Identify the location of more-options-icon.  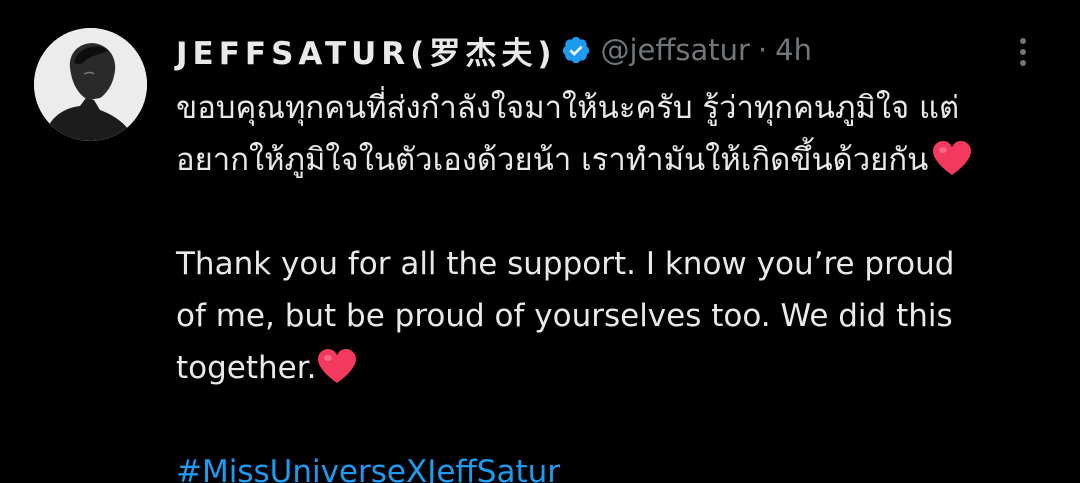
(1023, 52).